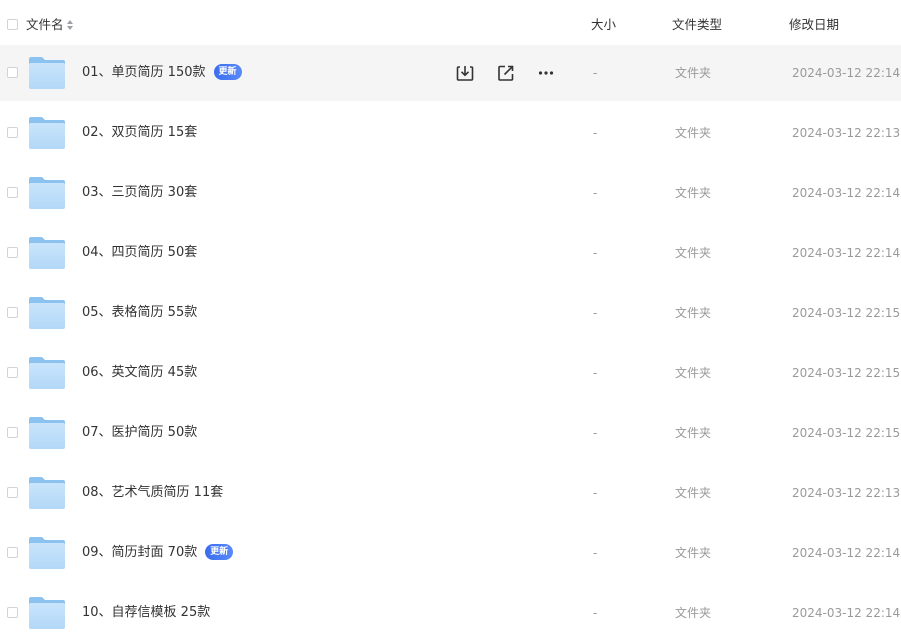 This screenshot has height=643, width=901. I want to click on file-row: 04、四页简历 50套 - 文件夹 2024-03-12 22:14, so click(450, 253).